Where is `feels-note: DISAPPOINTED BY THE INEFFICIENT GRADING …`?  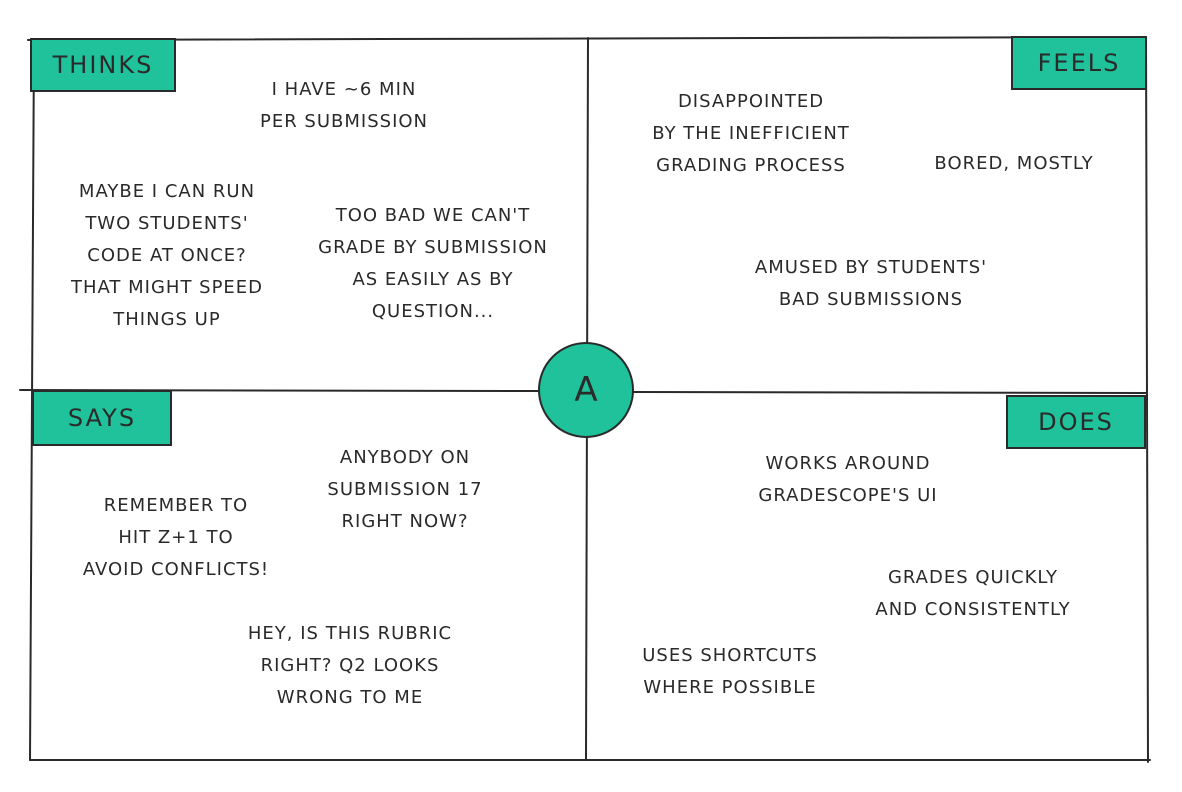
feels-note: DISAPPOINTED BY THE INEFFICIENT GRADING … is located at coordinates (751, 133).